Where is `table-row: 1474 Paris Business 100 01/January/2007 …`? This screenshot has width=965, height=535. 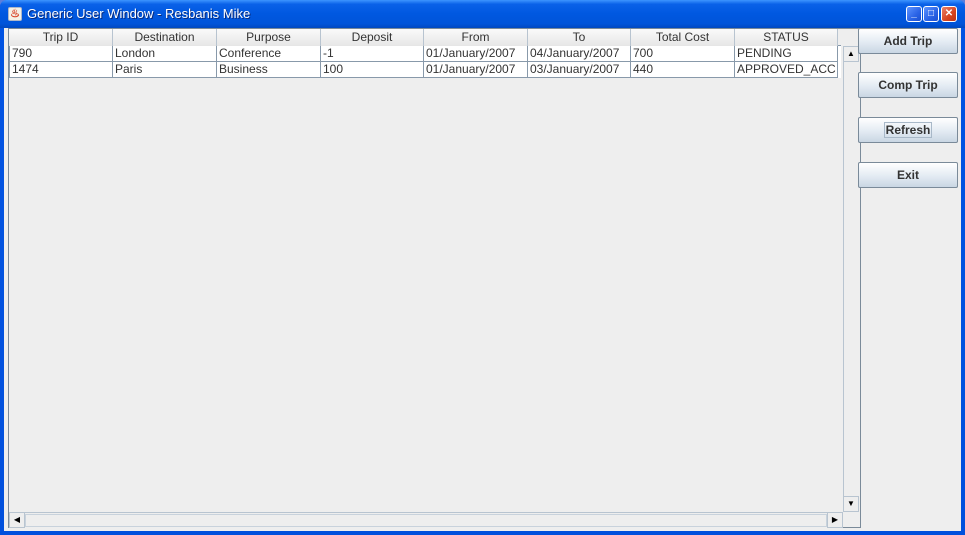
table-row: 1474 Paris Business 100 01/January/2007 … is located at coordinates (425, 70).